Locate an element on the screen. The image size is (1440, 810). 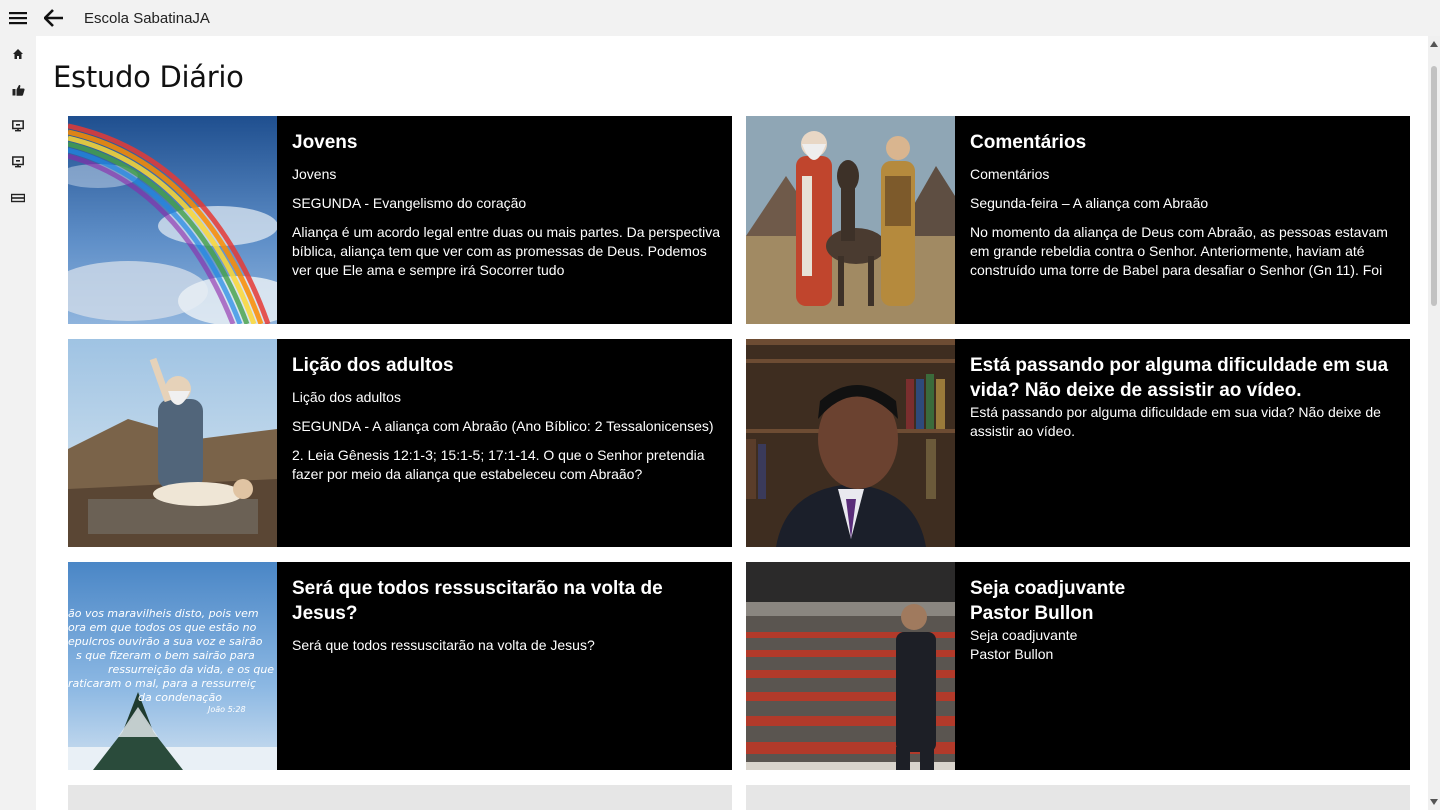
nav-ticket is located at coordinates (18, 198).